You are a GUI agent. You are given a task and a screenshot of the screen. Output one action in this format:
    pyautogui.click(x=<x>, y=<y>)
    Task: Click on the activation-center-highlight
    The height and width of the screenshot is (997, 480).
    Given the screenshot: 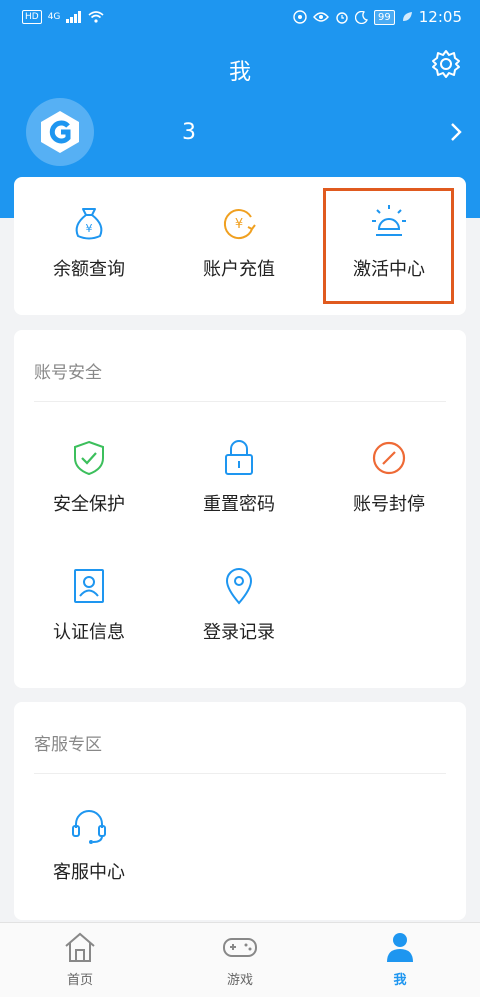 What is the action you would take?
    pyautogui.click(x=388, y=246)
    